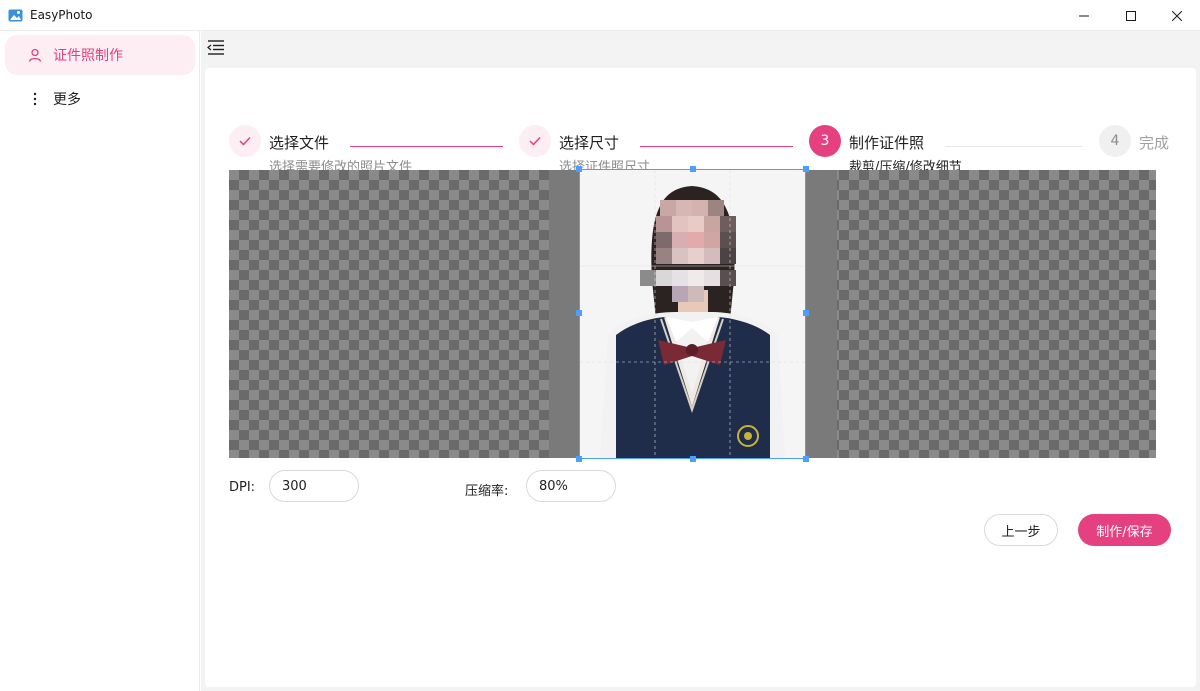  Describe the element at coordinates (579, 313) in the screenshot. I see `crop-handle-left` at that location.